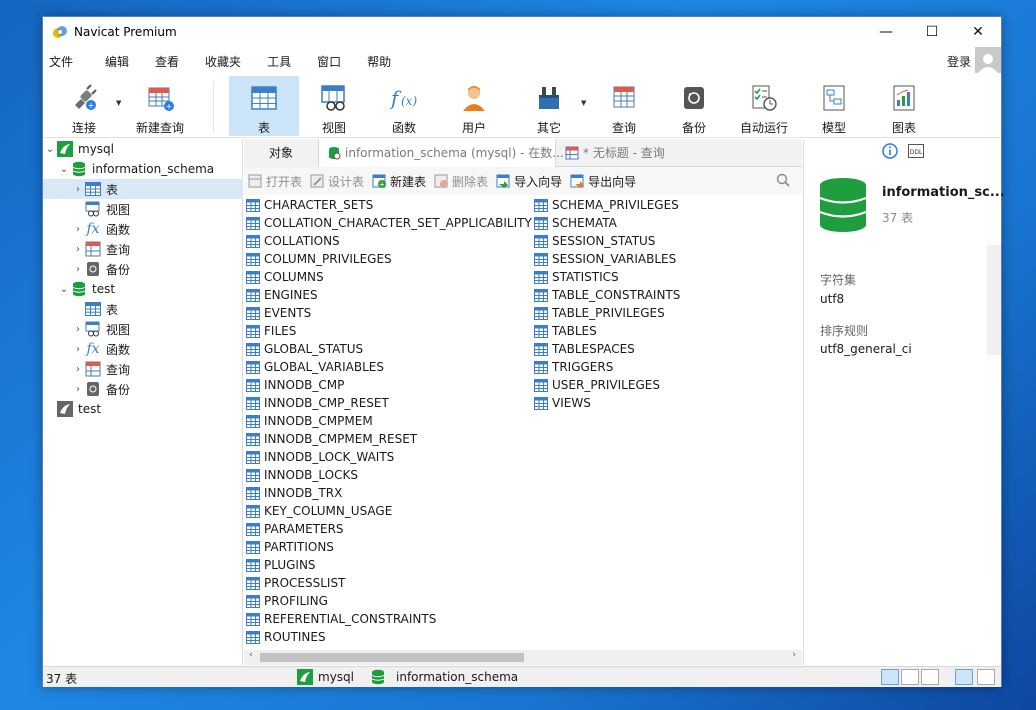  Describe the element at coordinates (282, 61) in the screenshot. I see `menu-tools: 工具` at that location.